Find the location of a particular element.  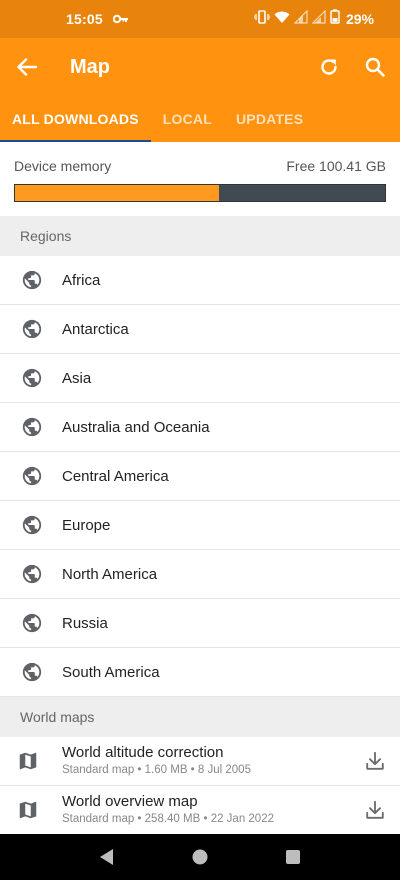

region-item: Australia and Oceania is located at coordinates (200, 427).